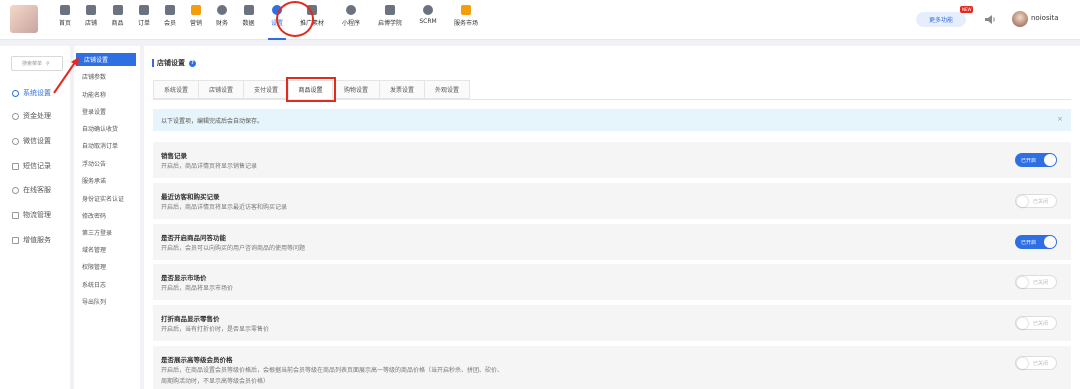  I want to click on nav-order: 订单, so click(144, 20).